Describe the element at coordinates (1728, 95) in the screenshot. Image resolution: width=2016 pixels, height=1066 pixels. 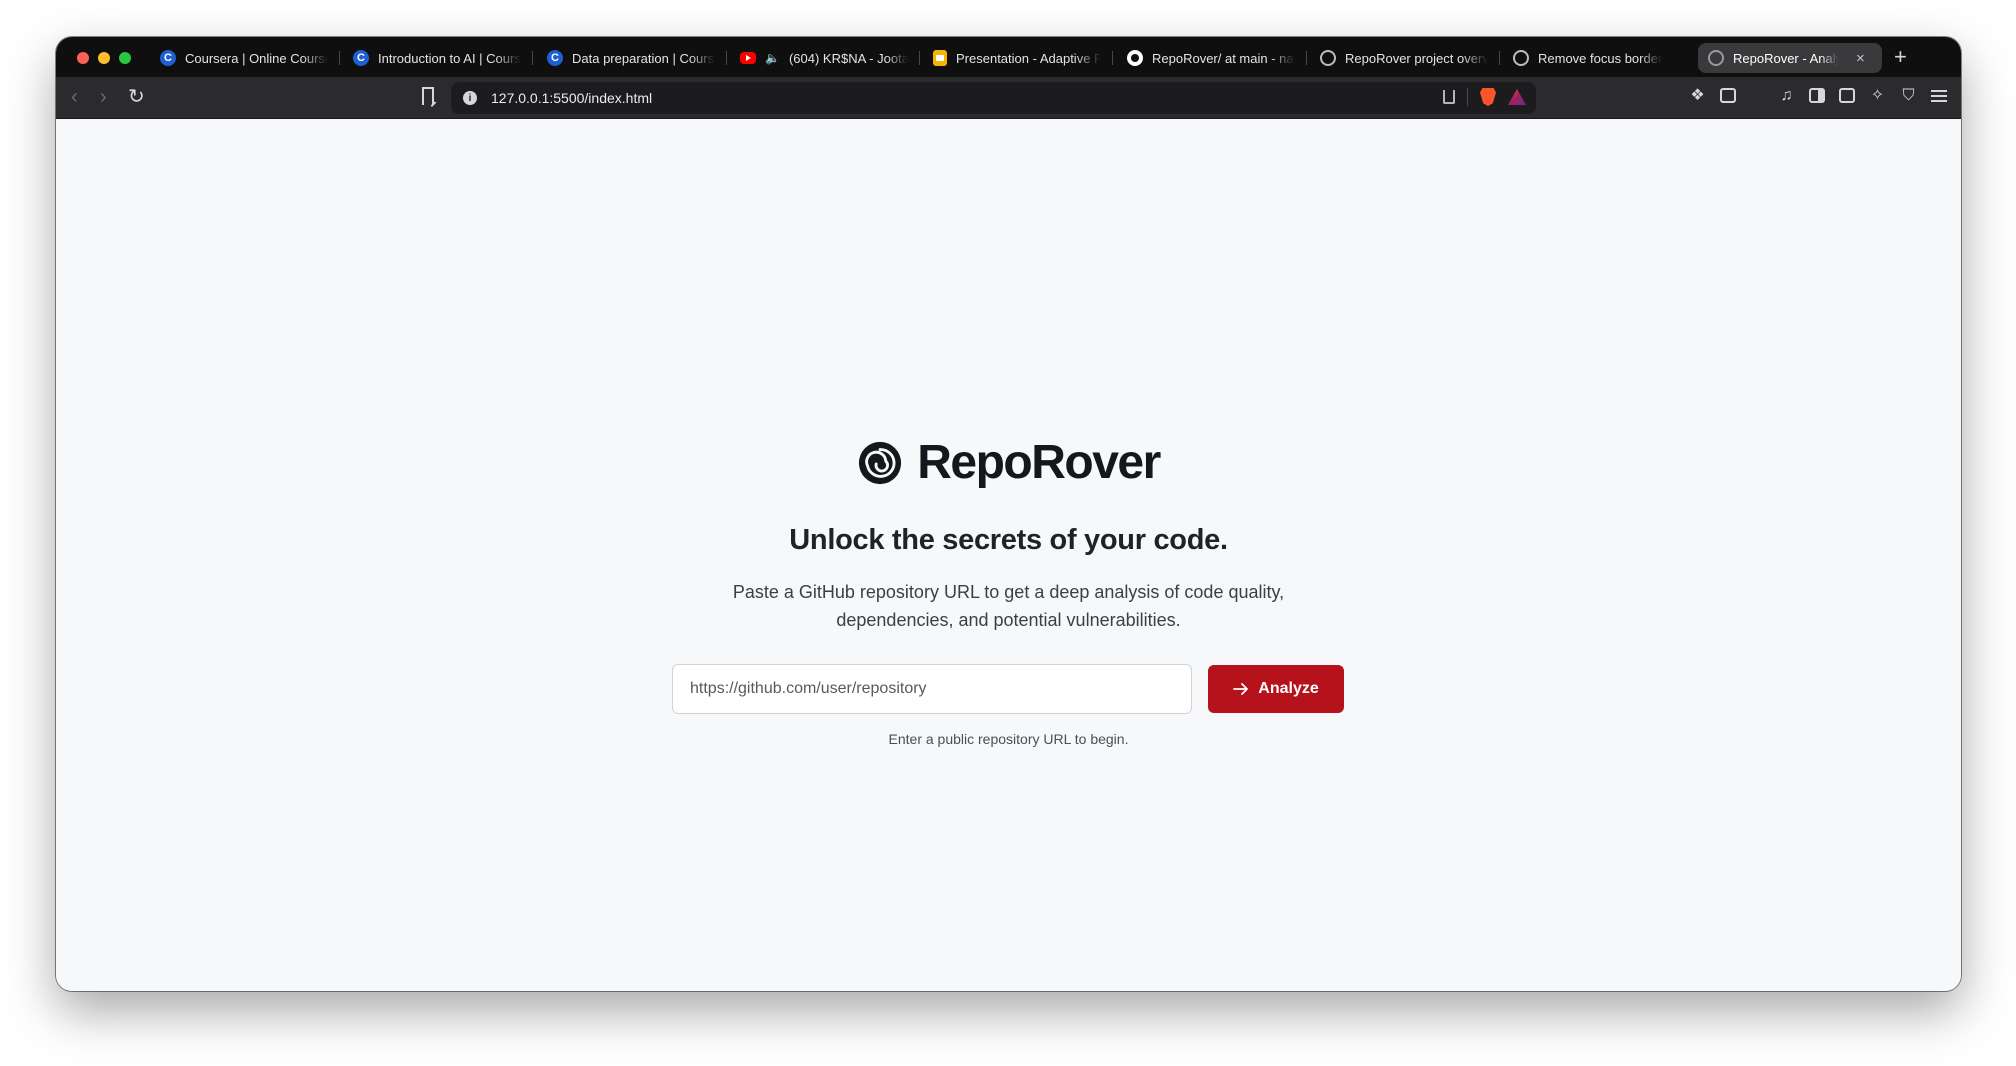
I see `tab-search-icon` at that location.